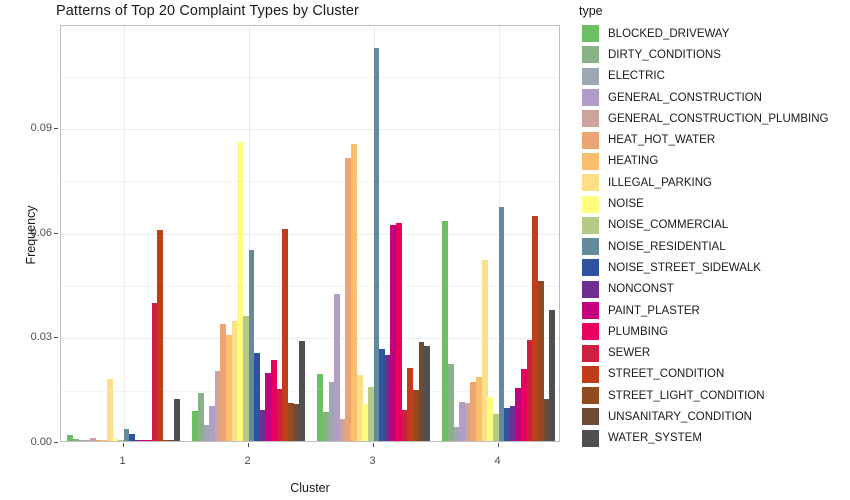 The width and height of the screenshot is (850, 500). What do you see at coordinates (713, 289) in the screenshot?
I see `legend-item: NONCONST` at bounding box center [713, 289].